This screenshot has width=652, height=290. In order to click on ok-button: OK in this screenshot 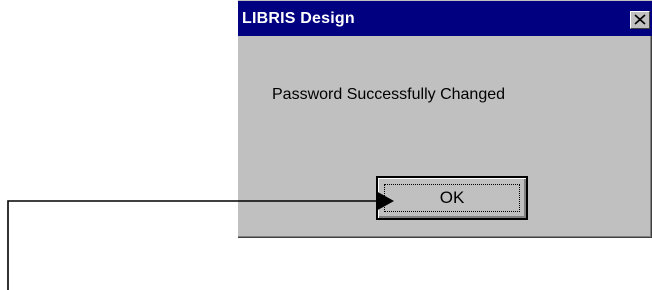, I will do `click(452, 198)`.